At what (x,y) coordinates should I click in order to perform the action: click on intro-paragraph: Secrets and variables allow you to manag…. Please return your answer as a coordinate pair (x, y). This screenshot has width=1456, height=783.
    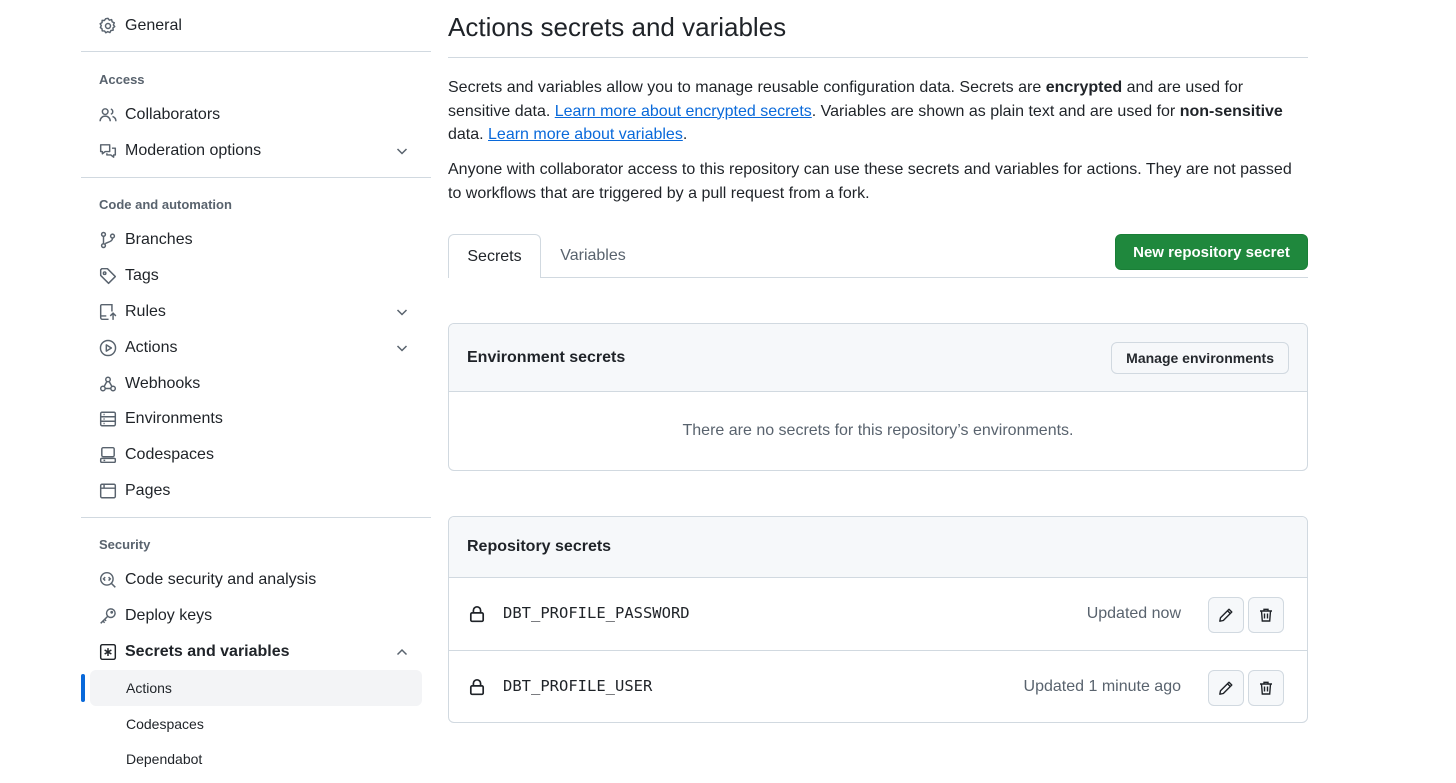
    Looking at the image, I should click on (878, 111).